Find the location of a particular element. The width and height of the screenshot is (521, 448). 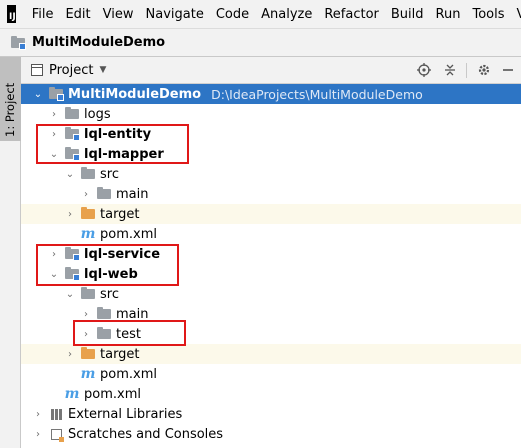

menu-edit: Edit is located at coordinates (77, 14).